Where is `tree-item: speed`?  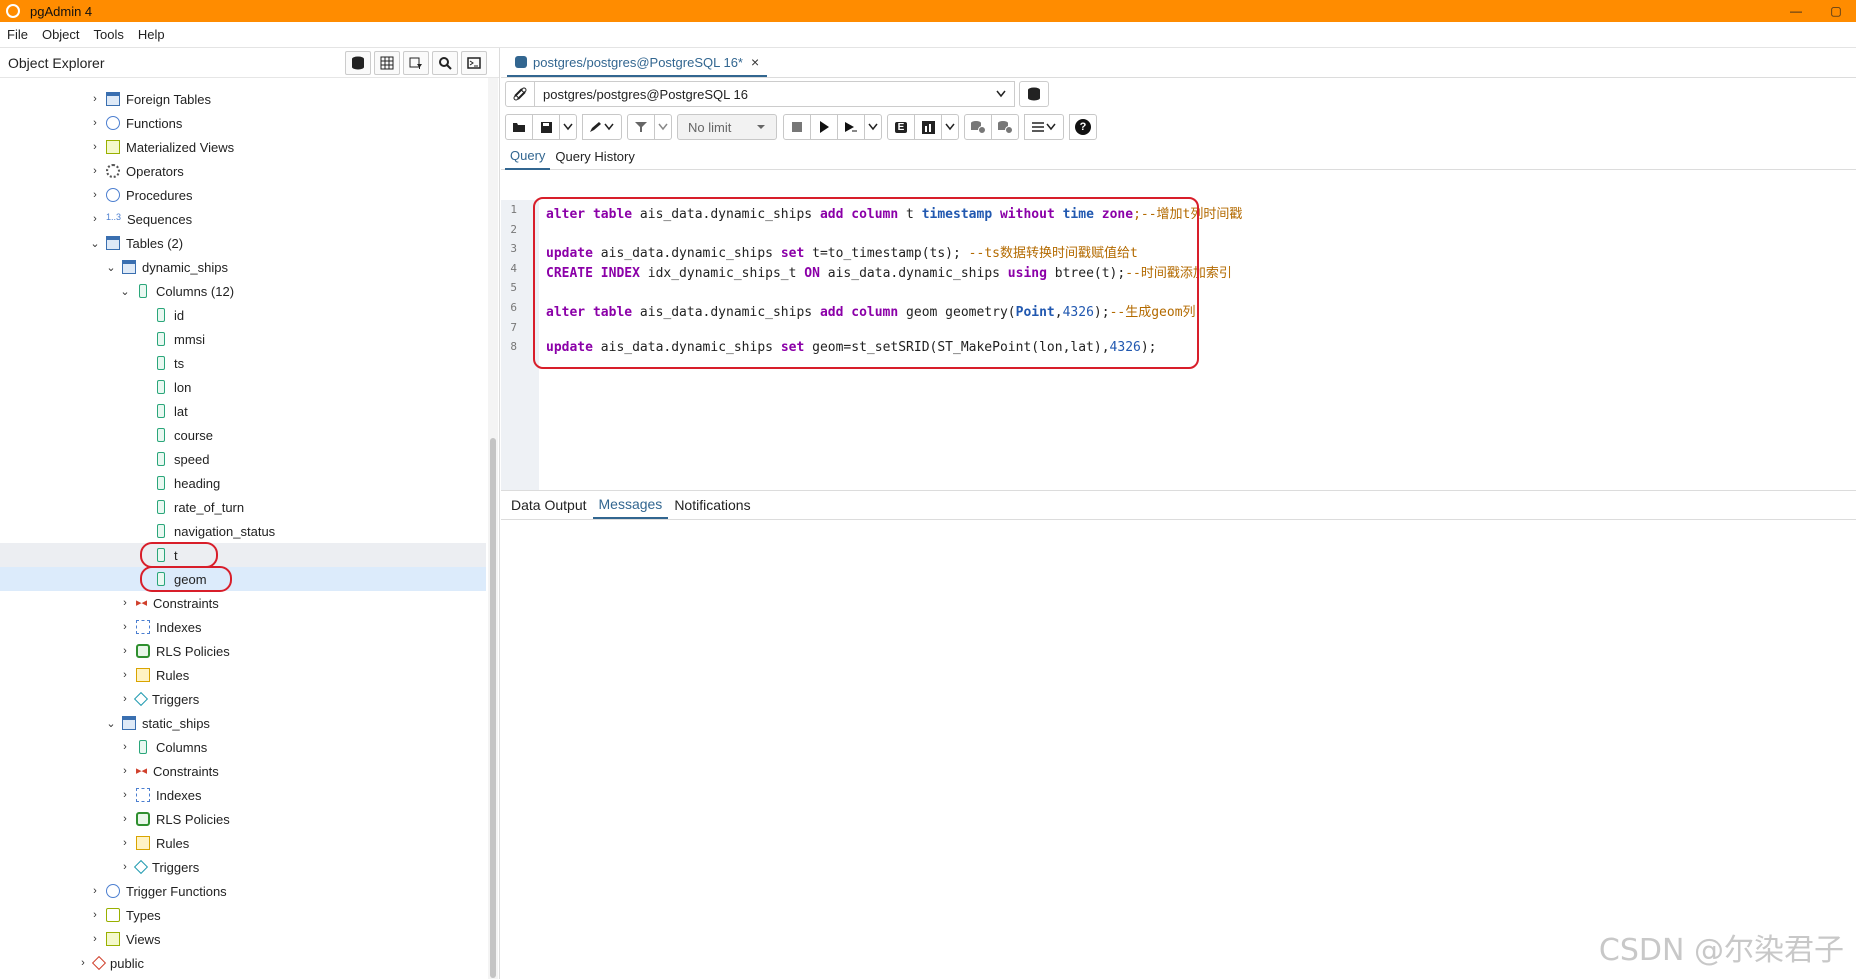
tree-item: speed is located at coordinates (243, 459).